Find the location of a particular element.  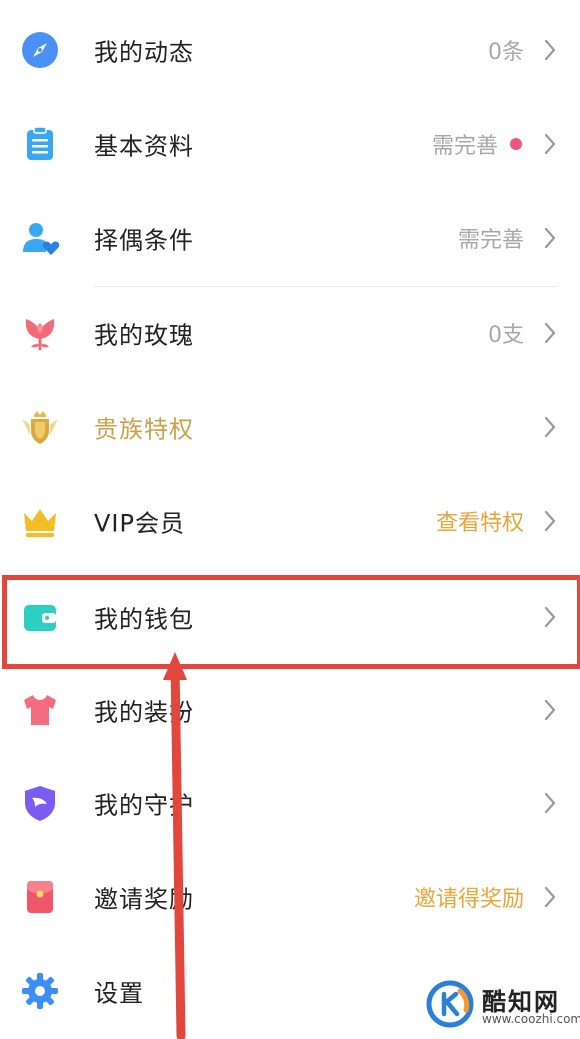

menu-item-my-moments: 我的动态 0条 is located at coordinates (290, 50).